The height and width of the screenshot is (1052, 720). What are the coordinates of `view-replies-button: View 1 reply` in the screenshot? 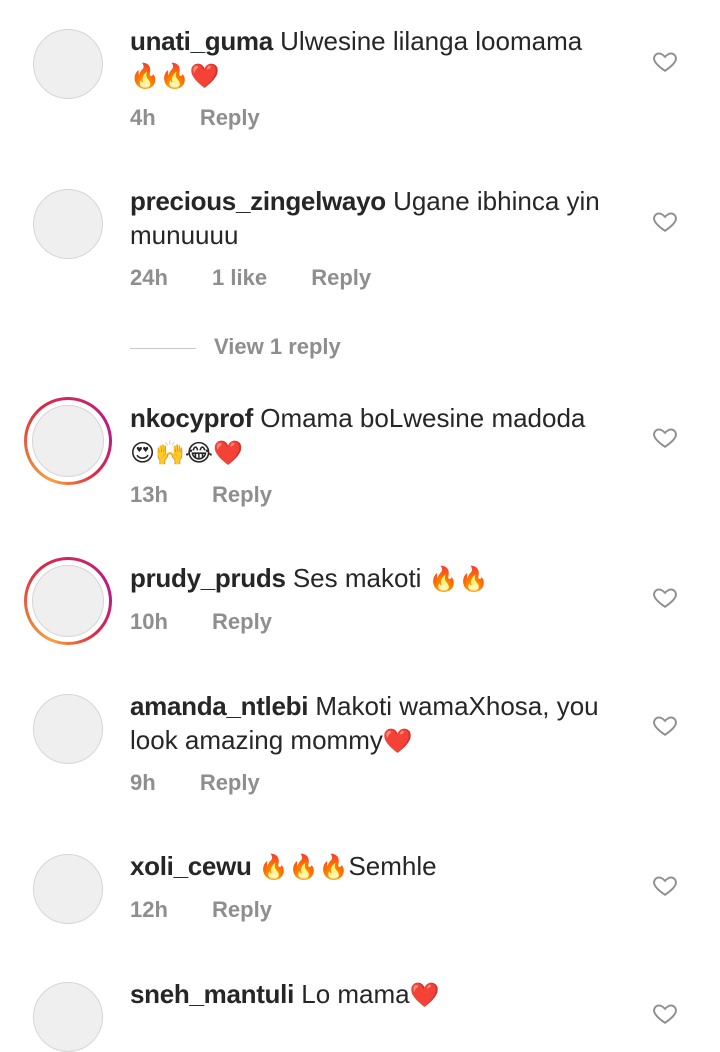 It's located at (235, 347).